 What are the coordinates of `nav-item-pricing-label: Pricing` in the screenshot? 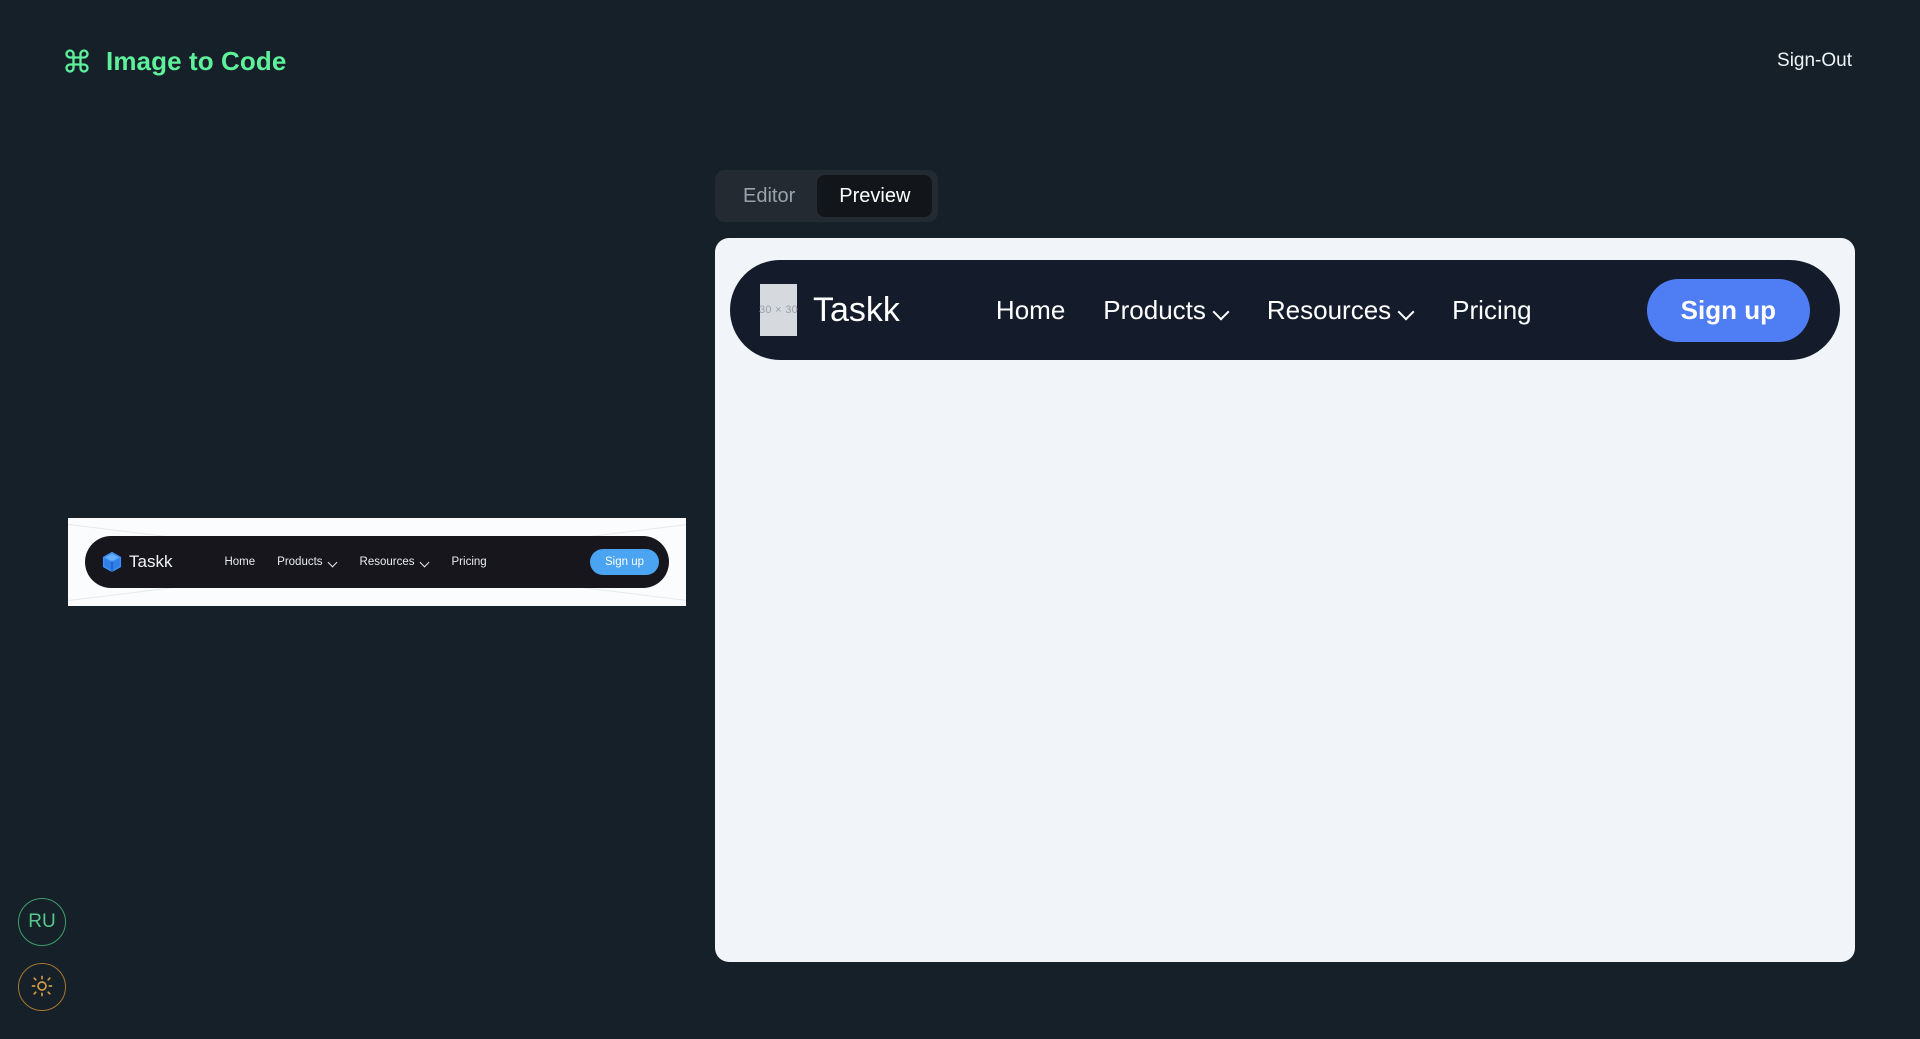 It's located at (1492, 309).